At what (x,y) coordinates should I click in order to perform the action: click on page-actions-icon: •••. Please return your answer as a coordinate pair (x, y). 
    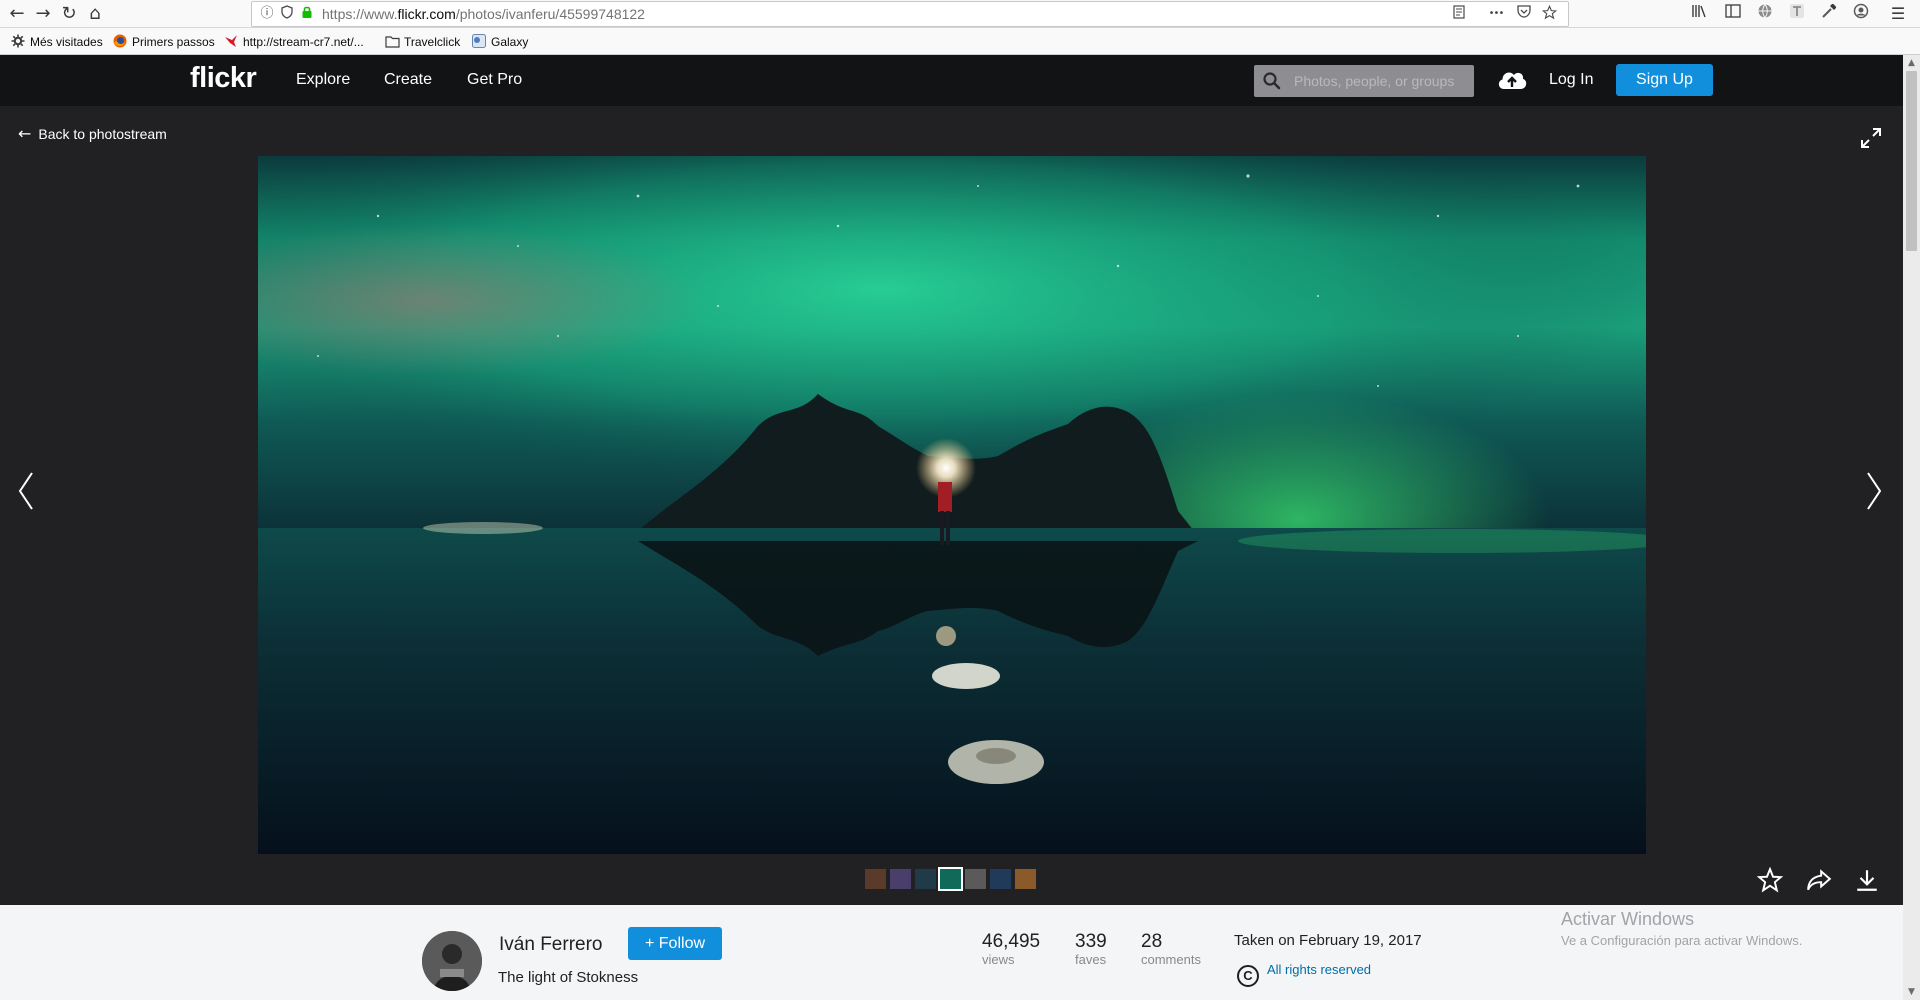
    Looking at the image, I should click on (1496, 14).